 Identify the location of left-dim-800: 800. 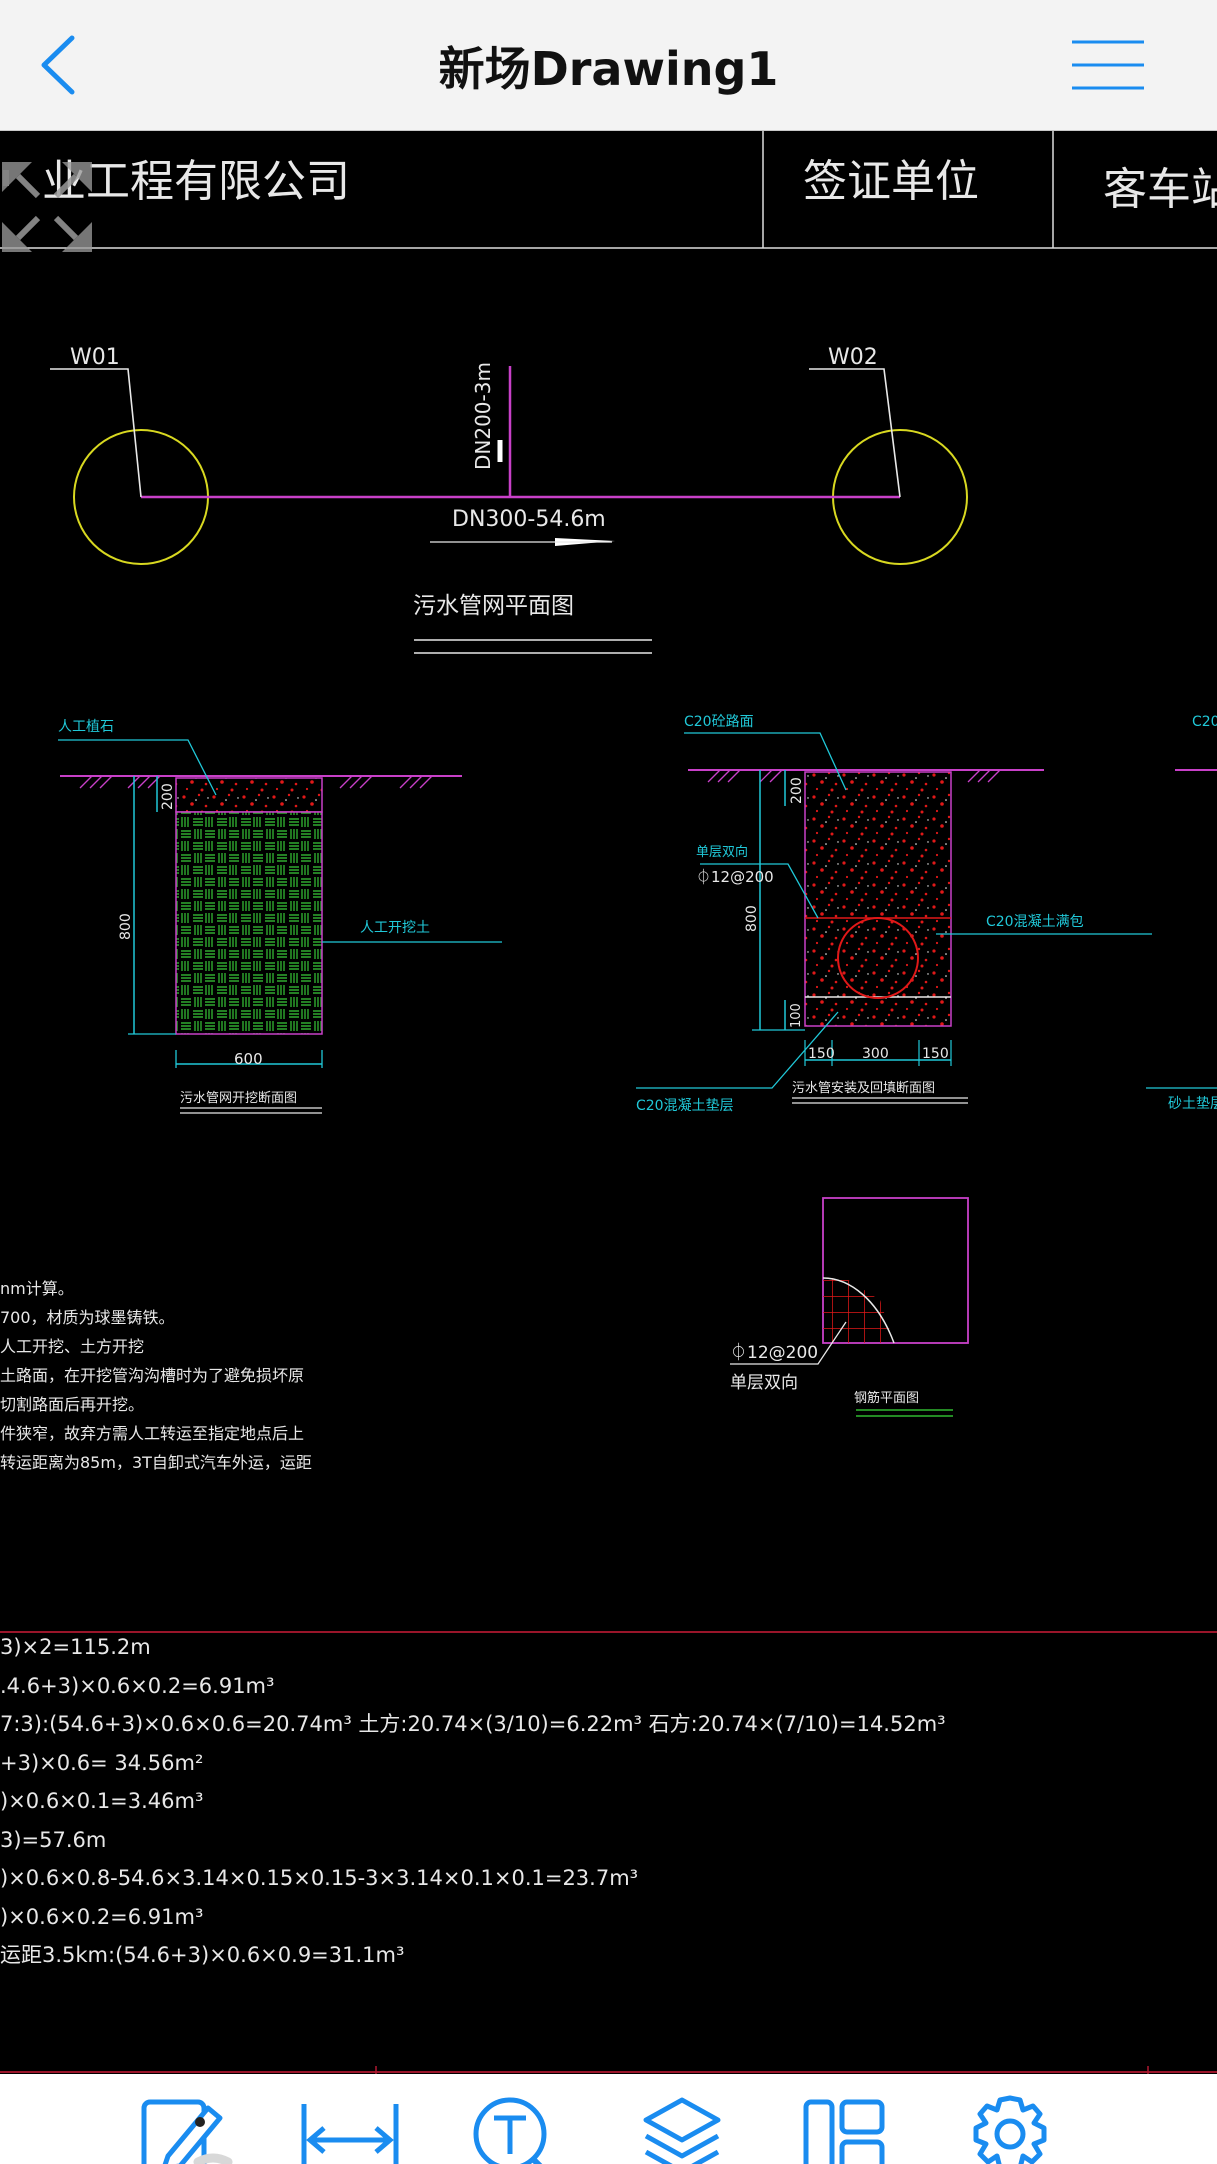
(126, 926).